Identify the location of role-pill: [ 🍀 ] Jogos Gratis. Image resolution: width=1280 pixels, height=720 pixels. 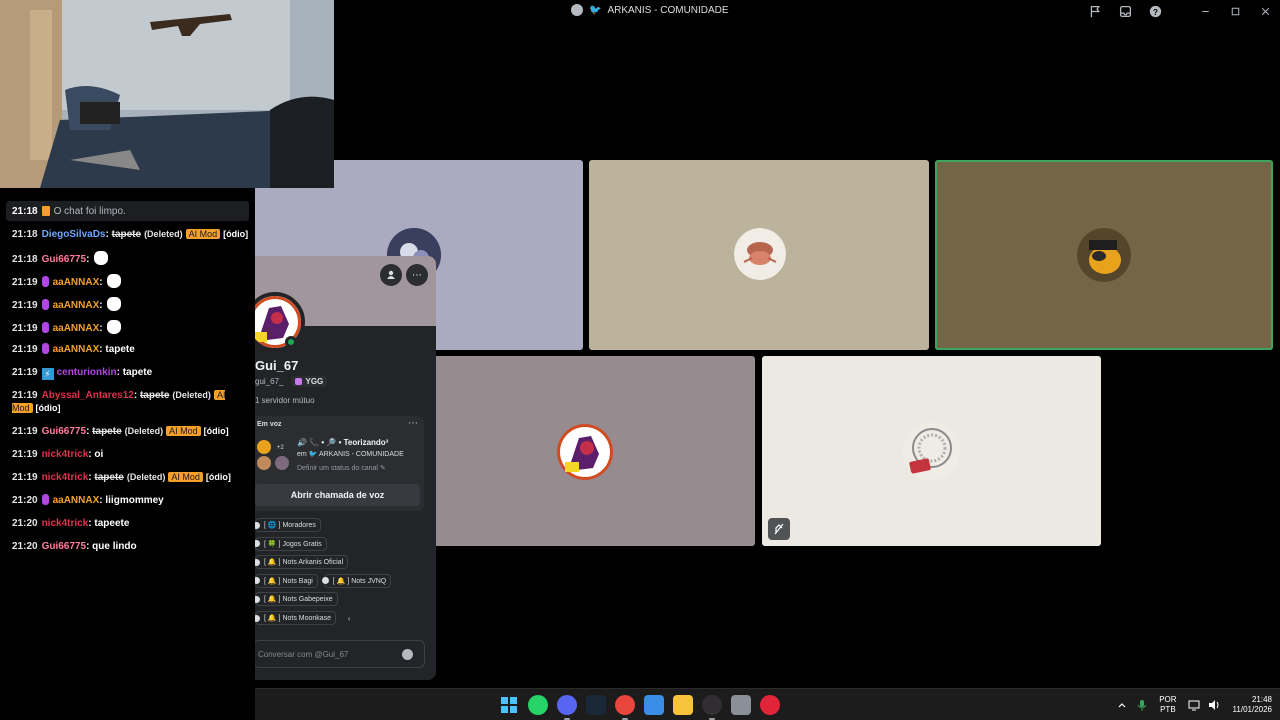
(291, 543).